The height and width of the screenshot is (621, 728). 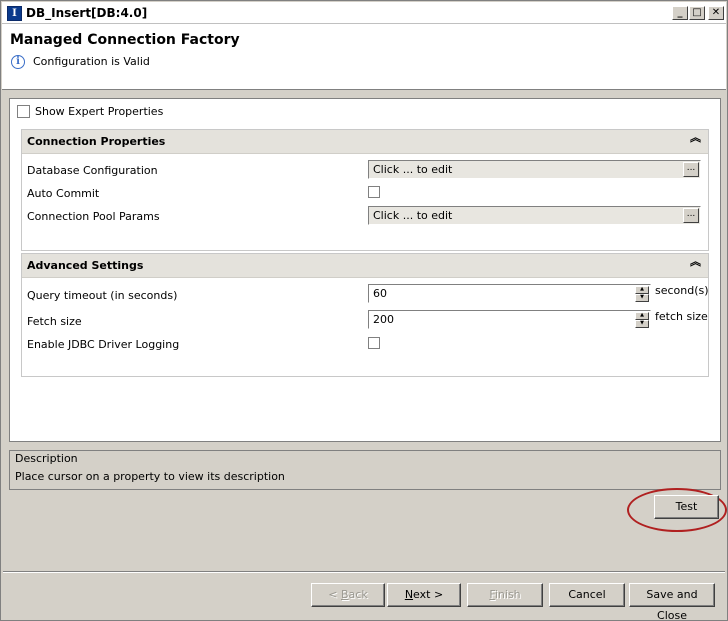 I want to click on advanced-settings-header: Advanced Settings ︽, so click(x=365, y=266).